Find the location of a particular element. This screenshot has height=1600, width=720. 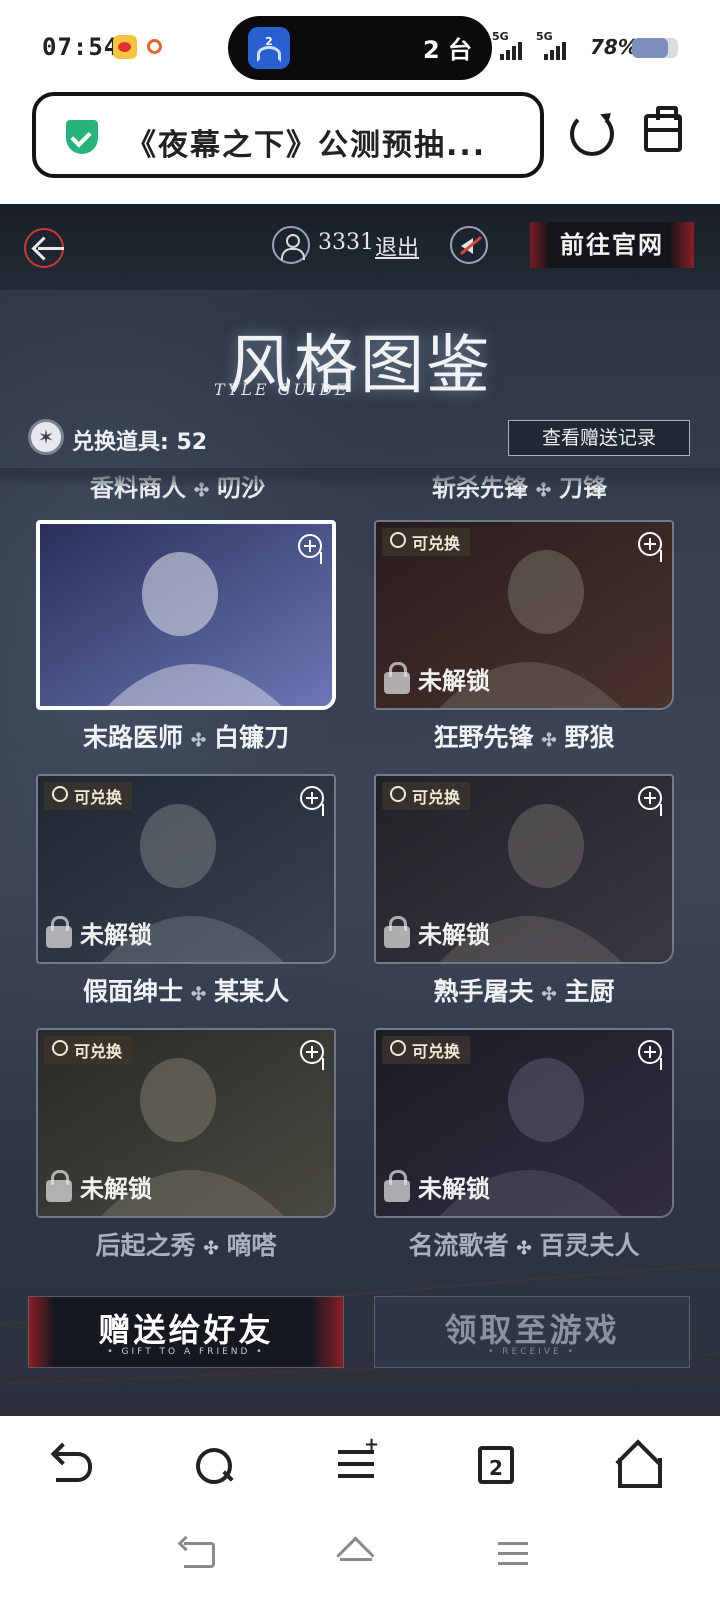

cast-app-icon: 2 is located at coordinates (269, 48).